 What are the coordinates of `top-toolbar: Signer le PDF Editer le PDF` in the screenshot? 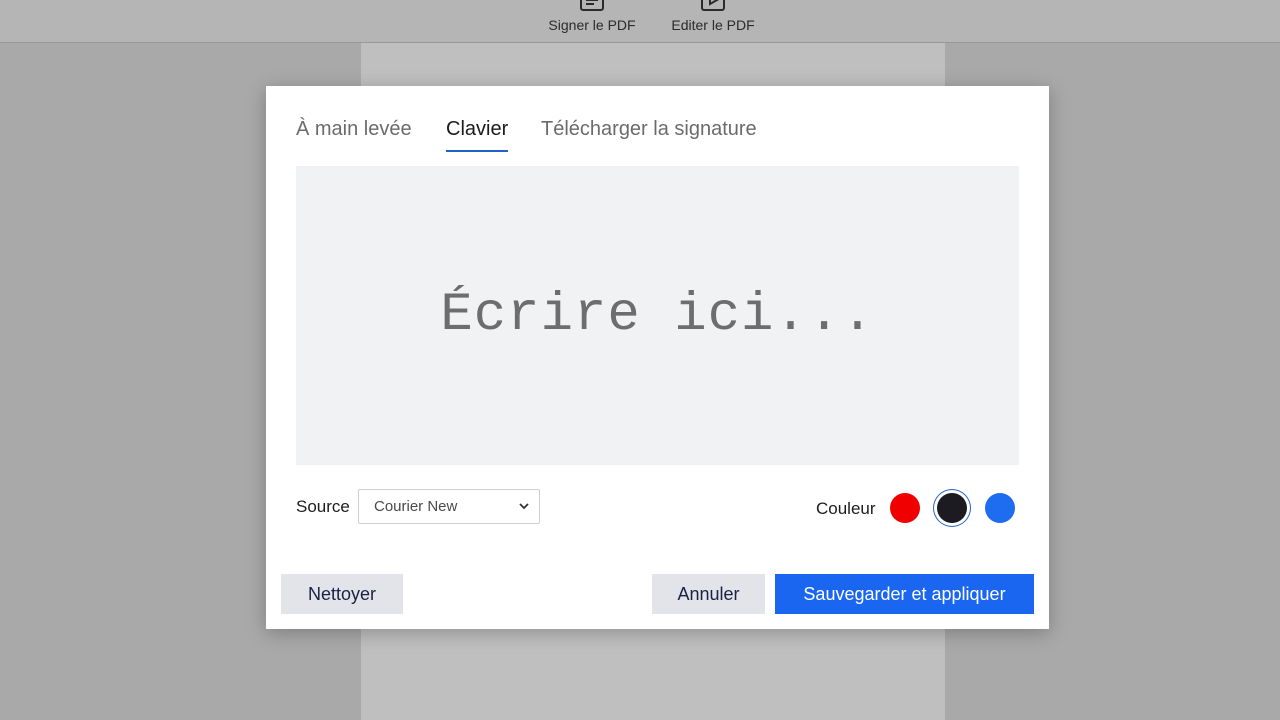 It's located at (640, 21).